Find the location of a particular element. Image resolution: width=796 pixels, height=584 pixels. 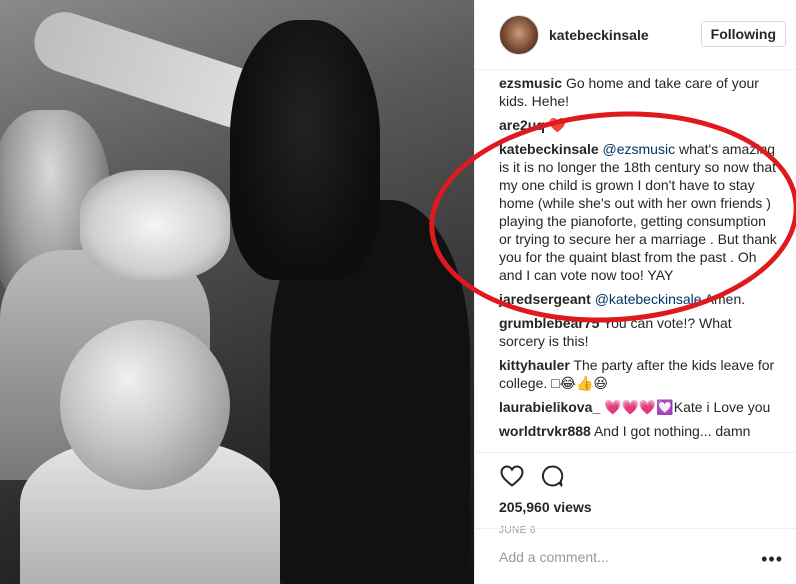

comment-author: ezsmusic is located at coordinates (530, 83).